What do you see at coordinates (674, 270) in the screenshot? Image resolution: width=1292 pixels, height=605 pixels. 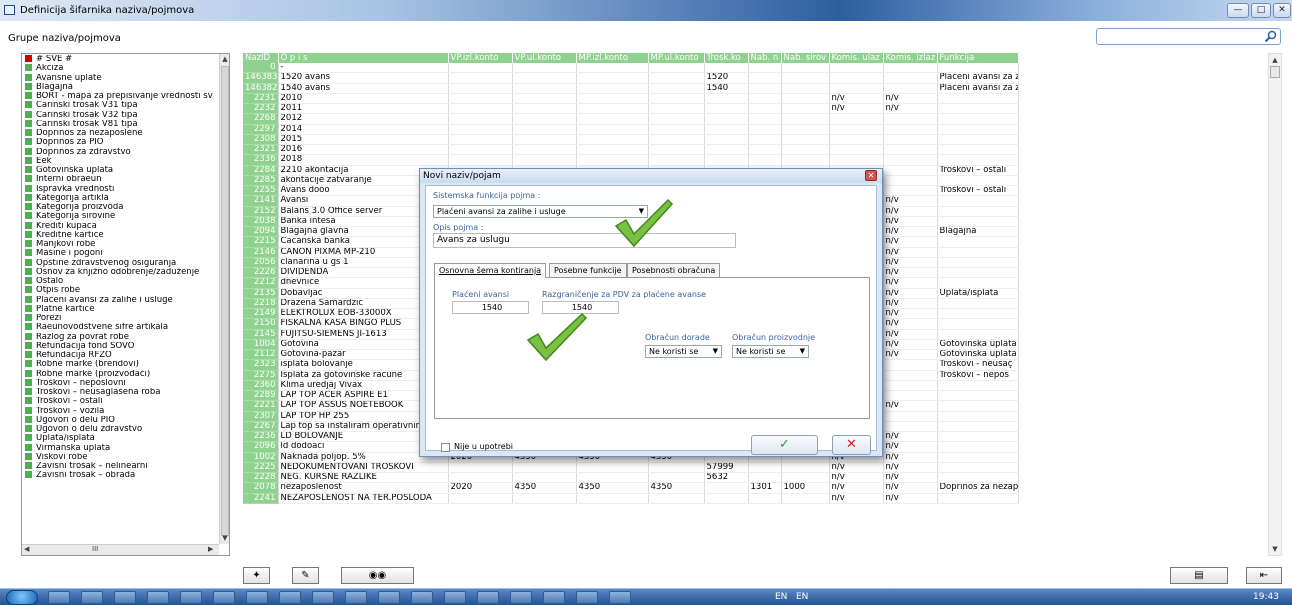 I see `tab-calculation-specifics: Posebnosti obračuna` at bounding box center [674, 270].